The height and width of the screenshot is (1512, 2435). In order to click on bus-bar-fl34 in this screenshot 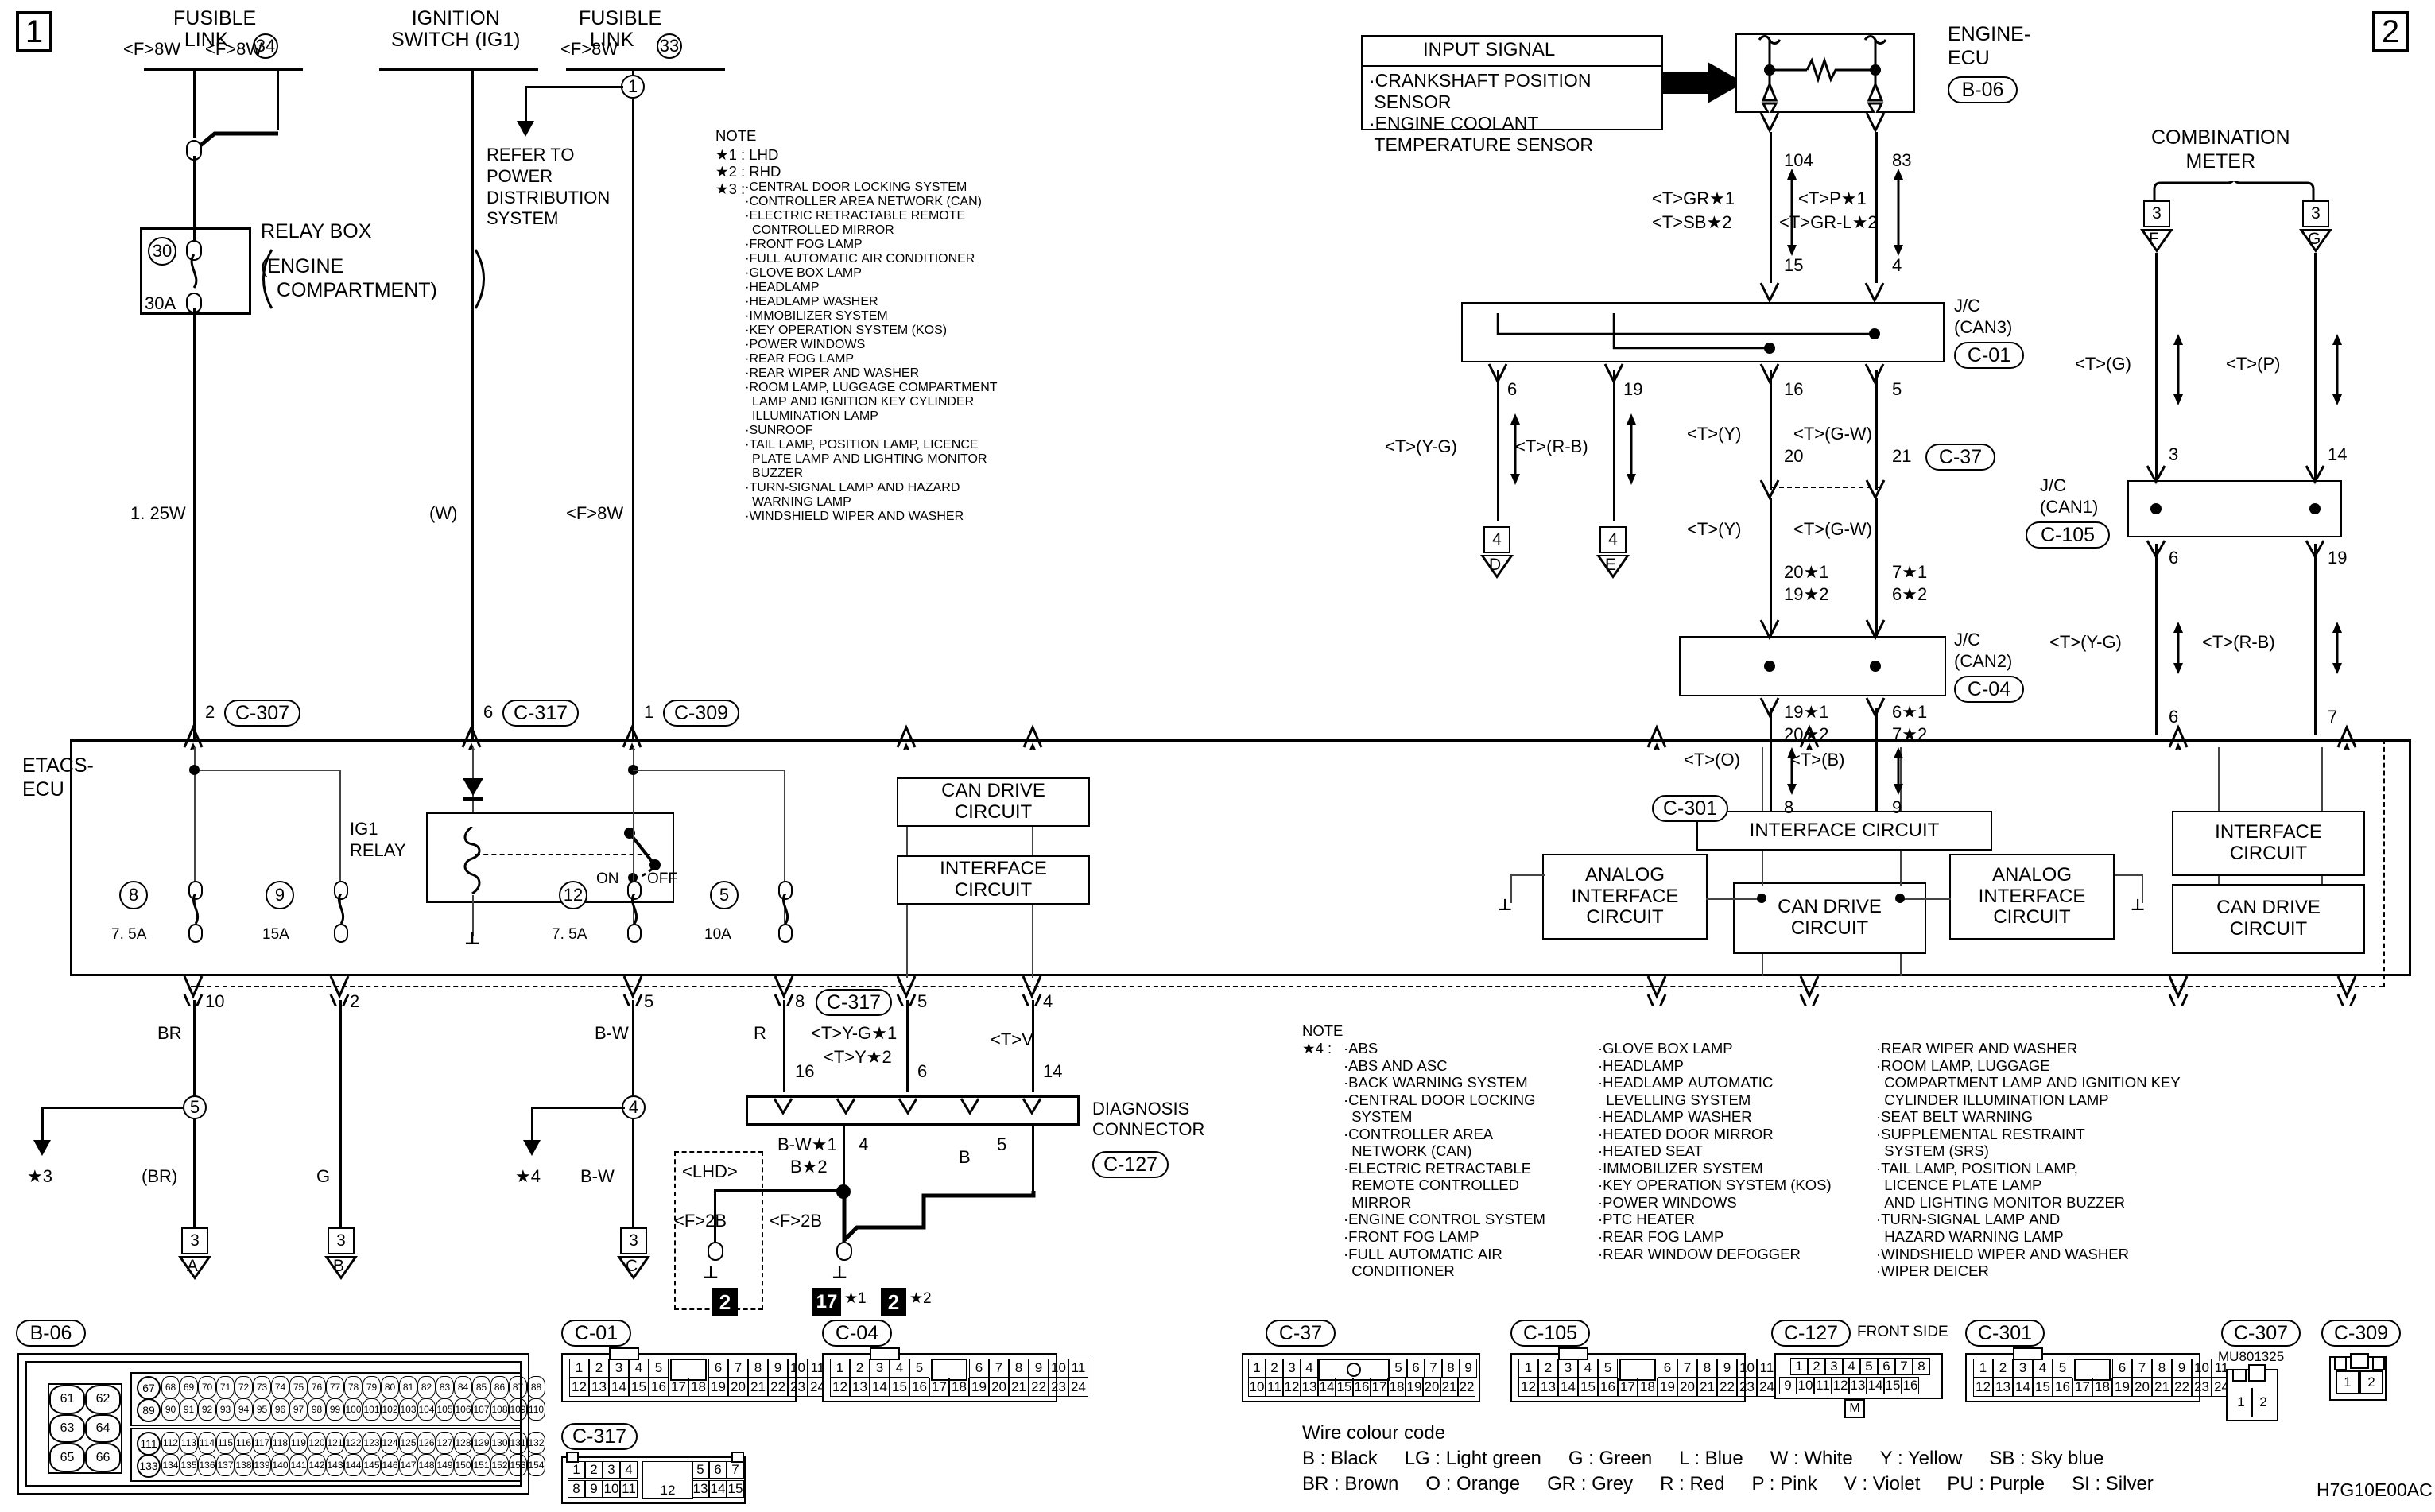, I will do `click(224, 69)`.